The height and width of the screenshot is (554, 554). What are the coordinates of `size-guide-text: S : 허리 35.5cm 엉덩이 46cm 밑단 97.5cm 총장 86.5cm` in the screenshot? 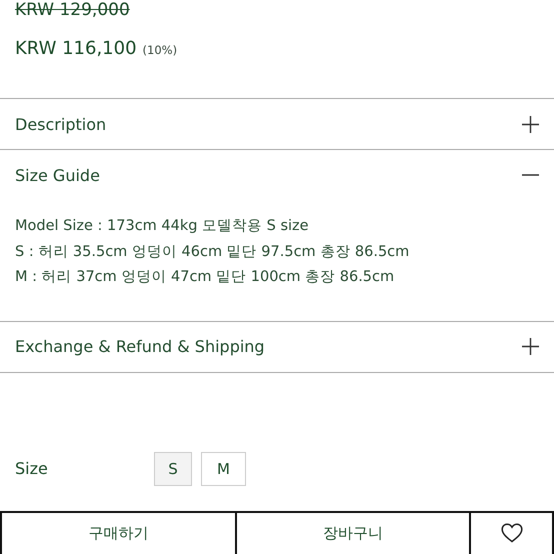 It's located at (212, 252).